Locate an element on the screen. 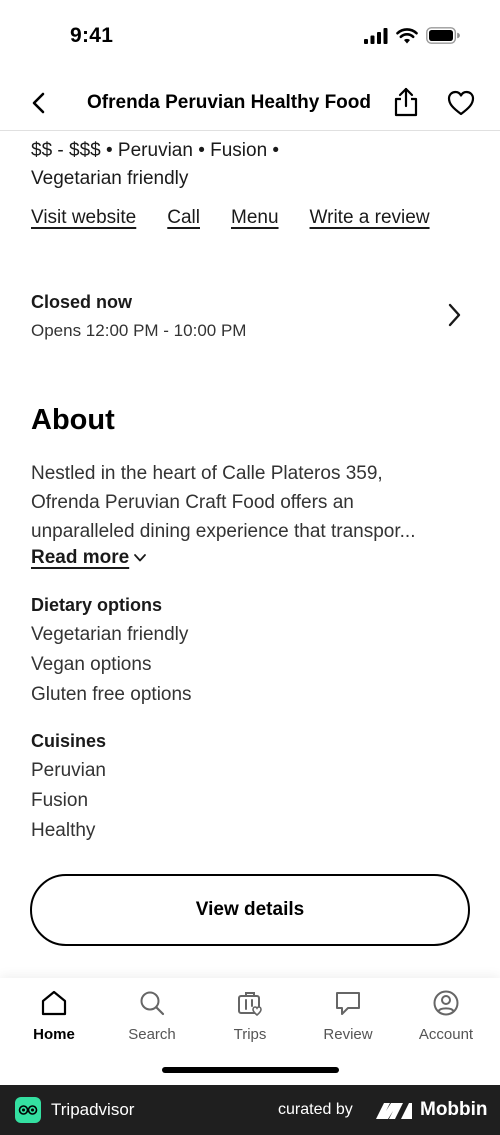 The width and height of the screenshot is (500, 1135). tags-line: Vegetarian friendly is located at coordinates (110, 178).